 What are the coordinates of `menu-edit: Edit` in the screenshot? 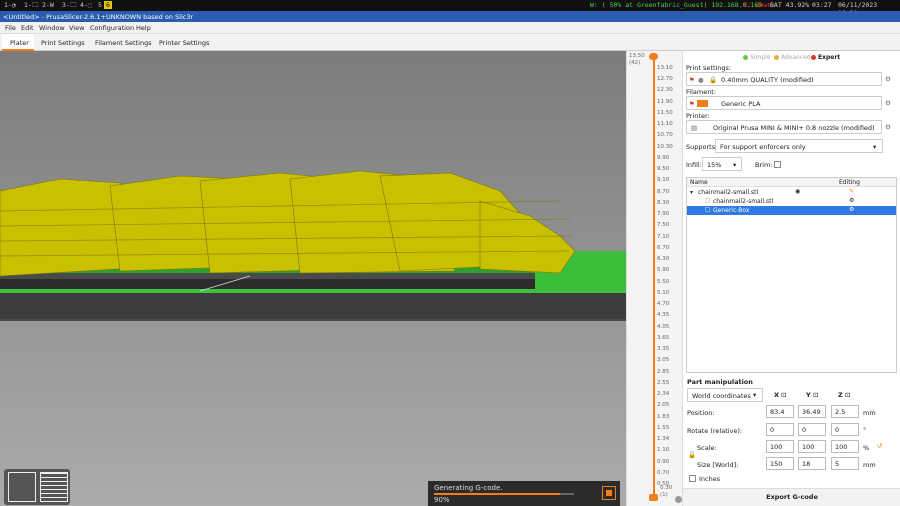 It's located at (27, 28).